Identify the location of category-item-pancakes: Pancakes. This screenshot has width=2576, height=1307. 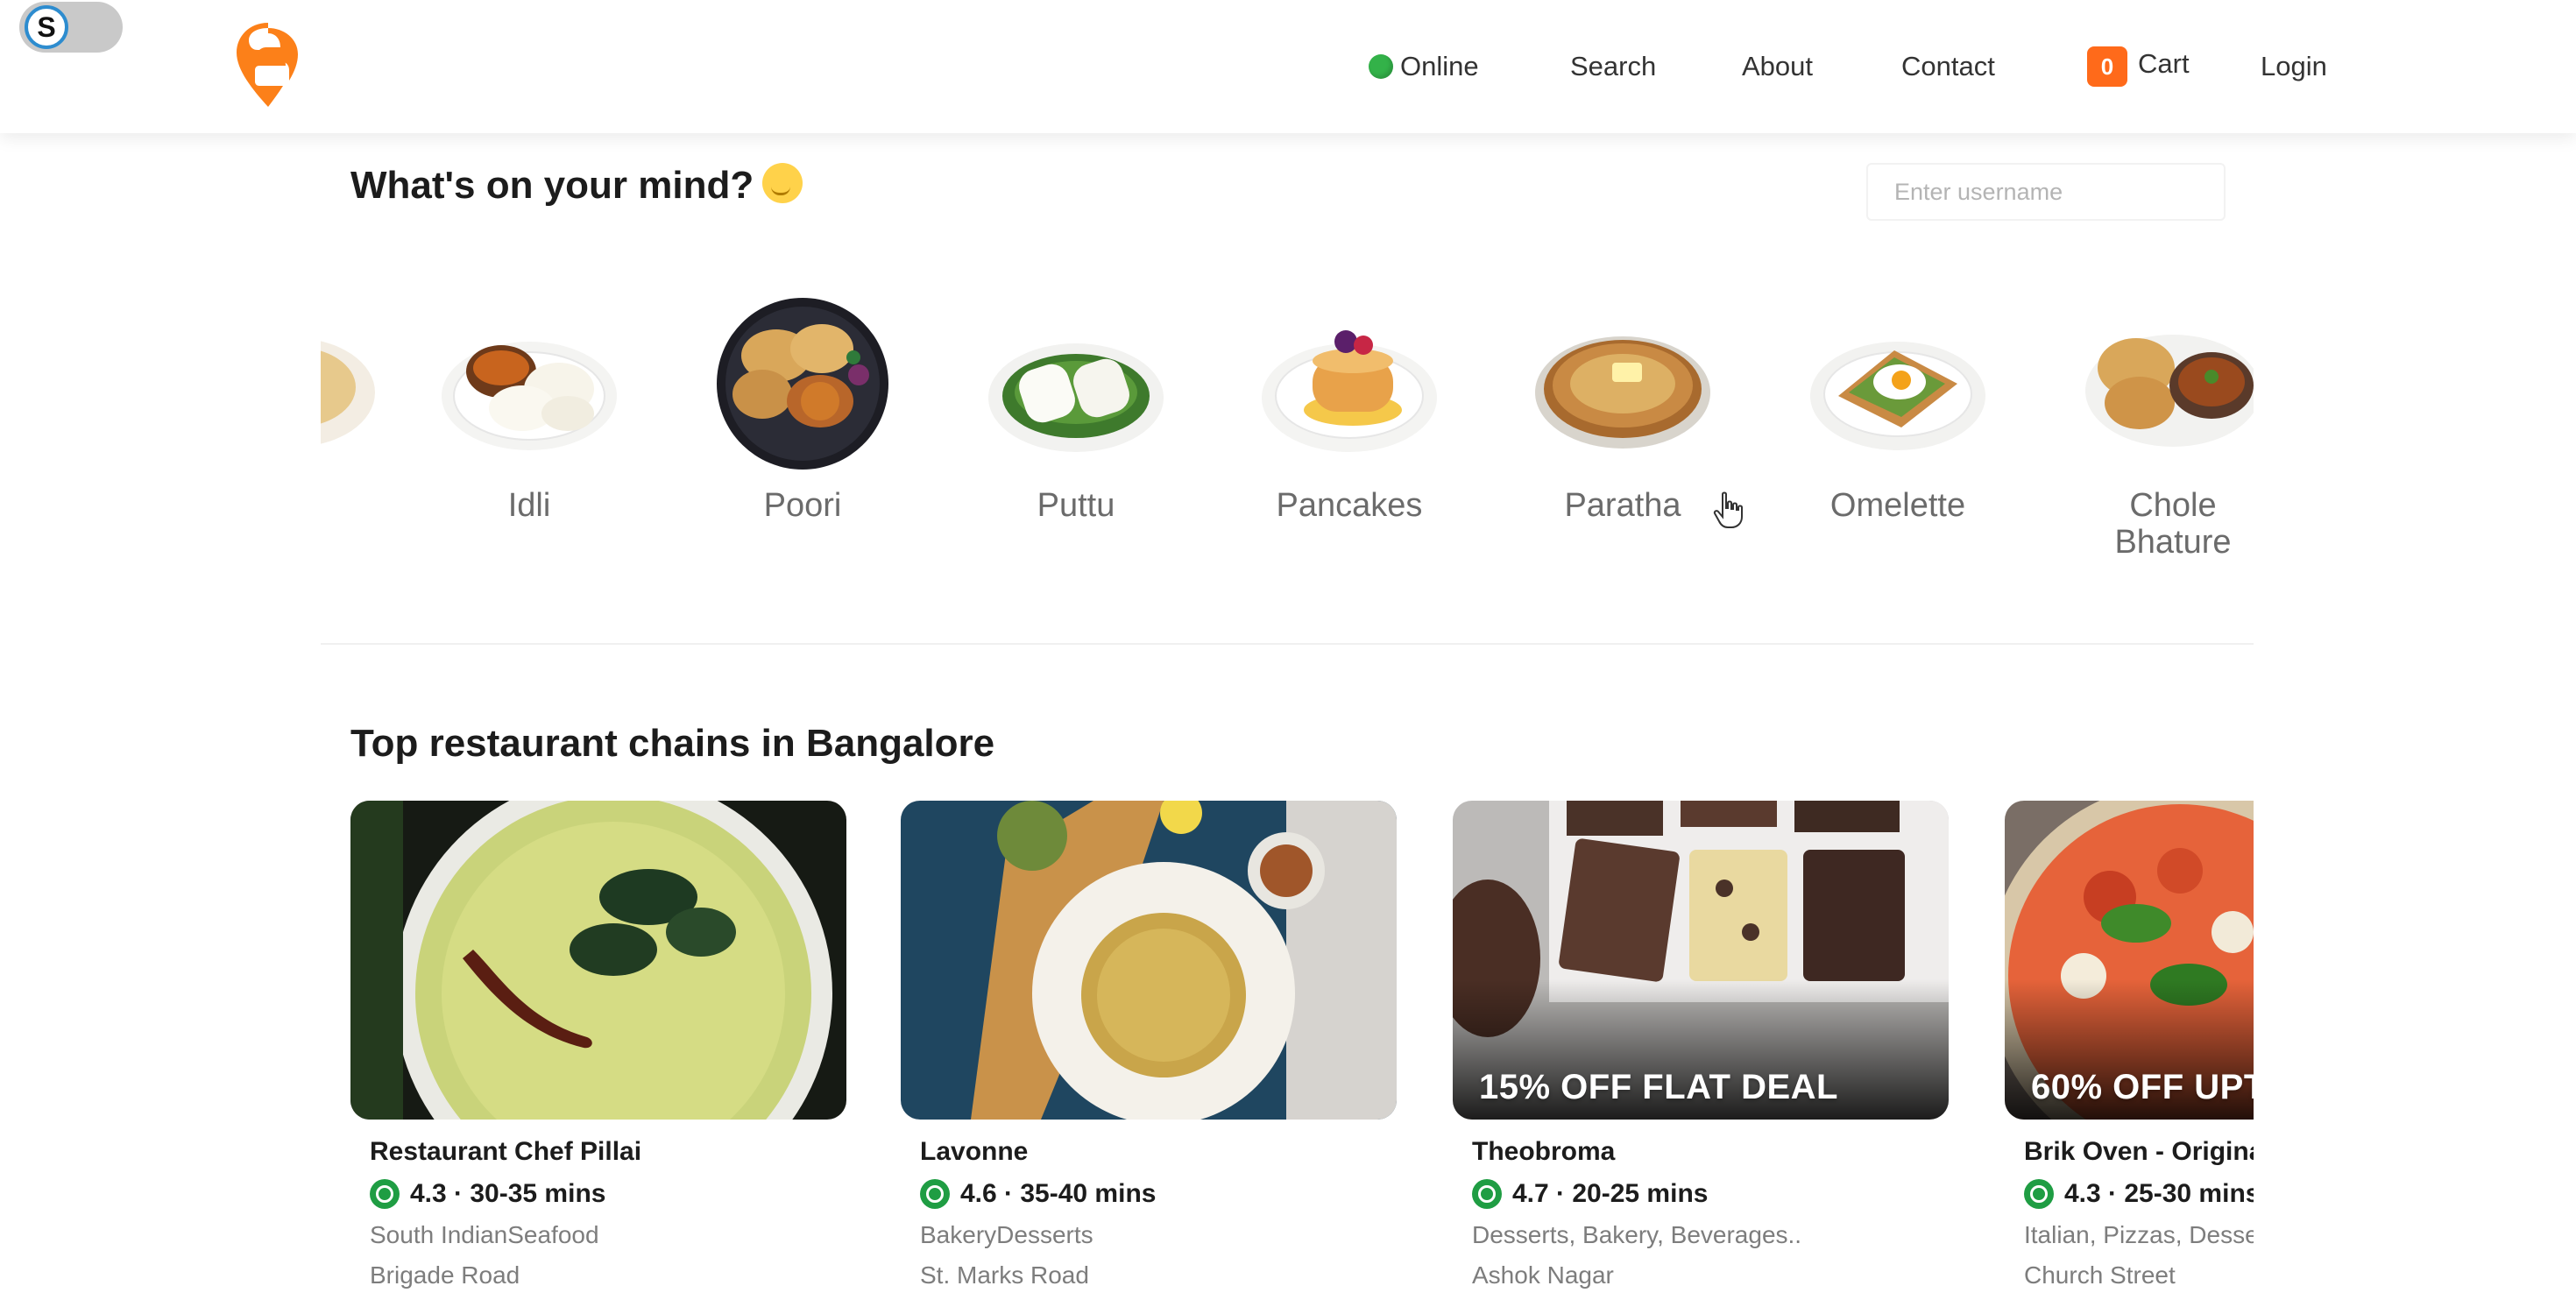
(1349, 402).